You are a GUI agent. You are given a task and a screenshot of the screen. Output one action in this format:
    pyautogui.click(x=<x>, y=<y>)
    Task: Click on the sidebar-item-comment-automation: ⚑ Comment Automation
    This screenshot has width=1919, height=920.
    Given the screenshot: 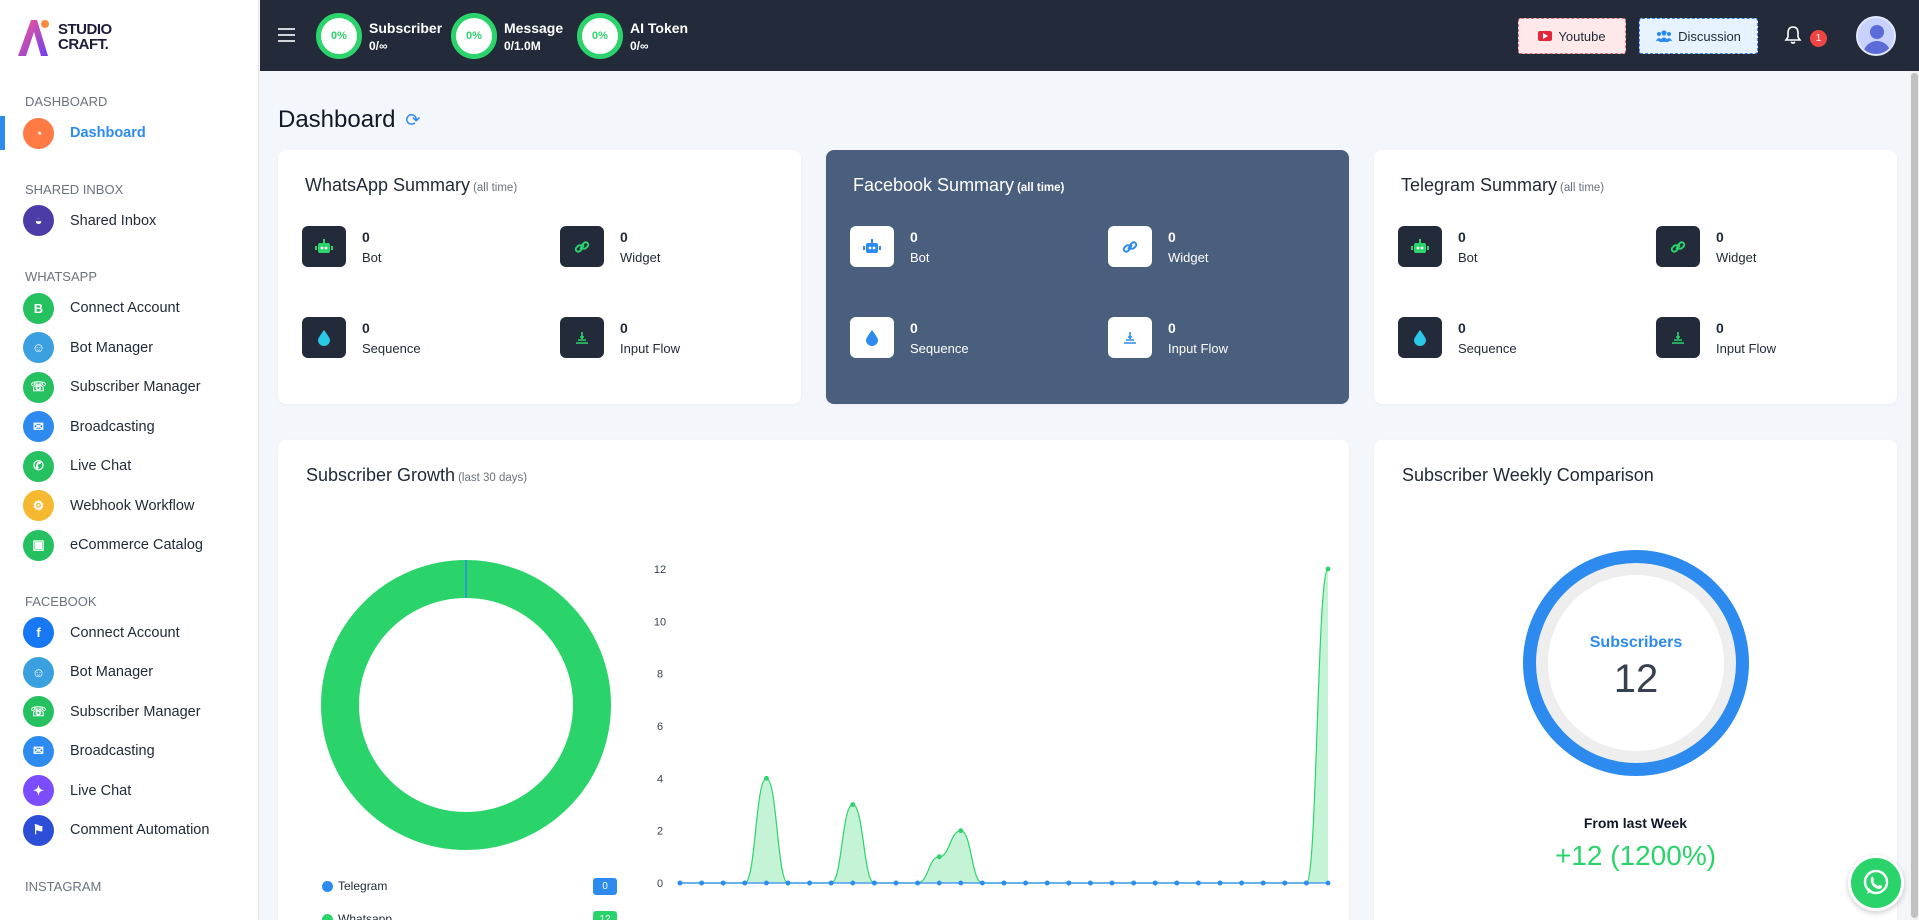 What is the action you would take?
    pyautogui.click(x=129, y=830)
    